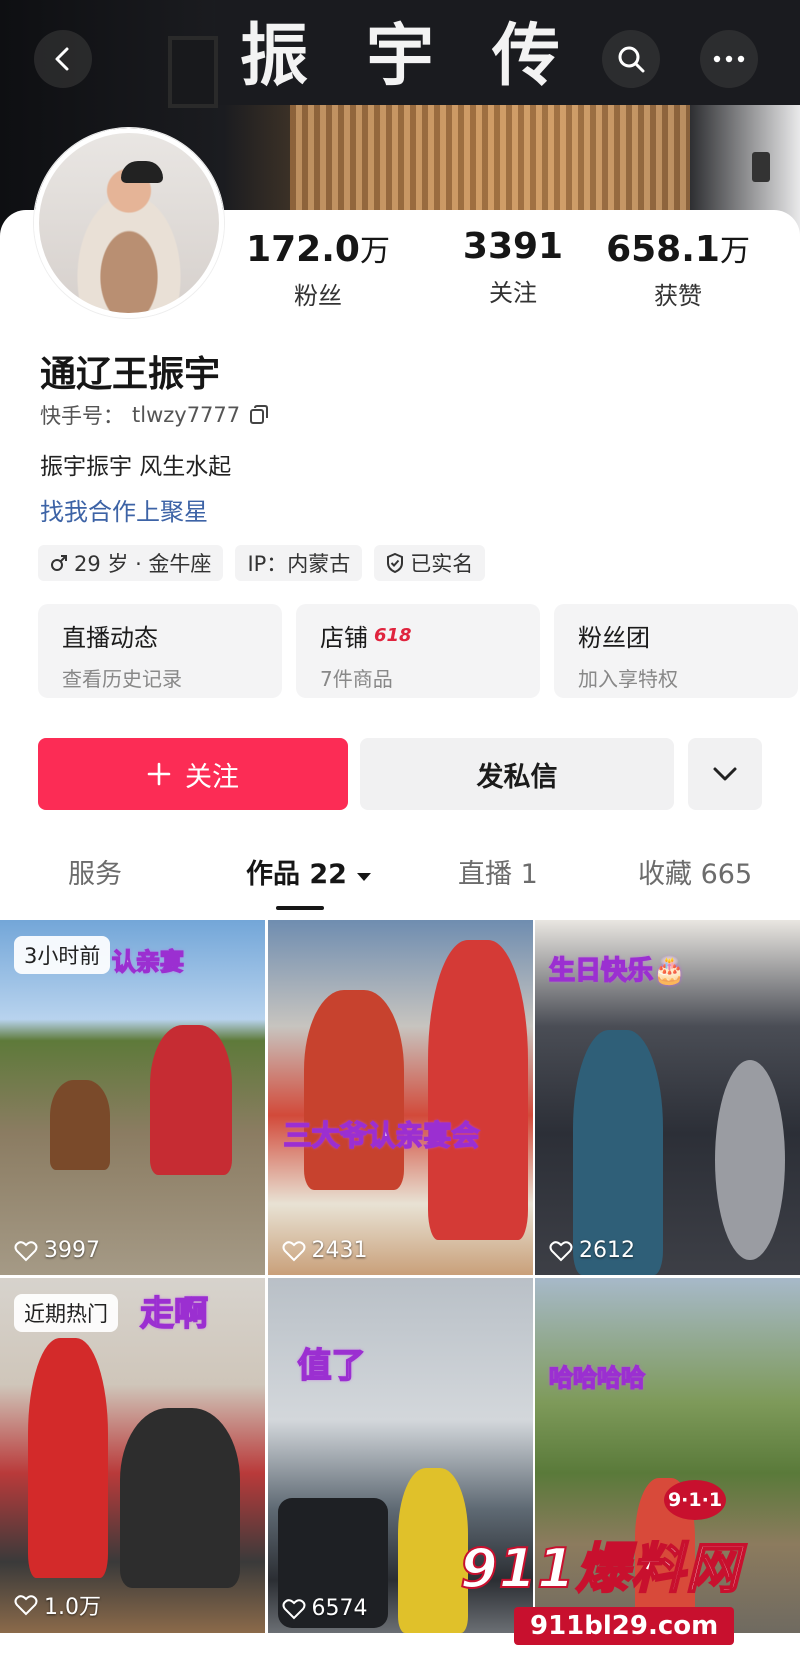  I want to click on message-button: 发私信, so click(517, 774).